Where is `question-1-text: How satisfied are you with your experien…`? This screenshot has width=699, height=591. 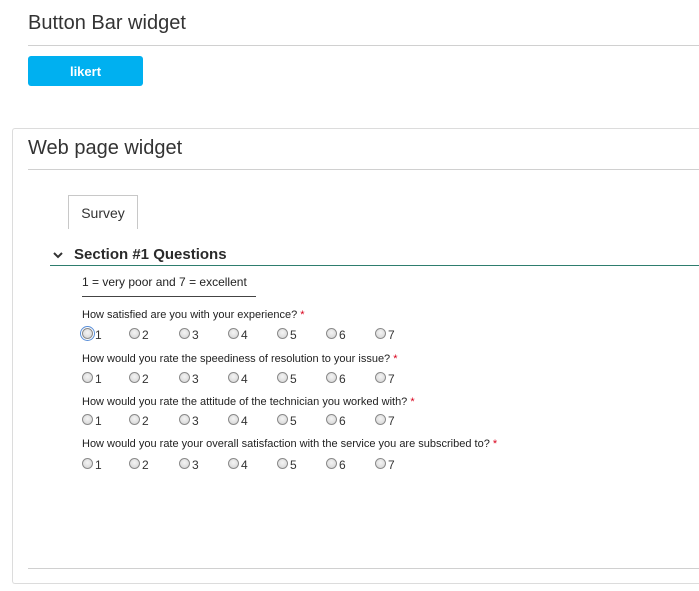
question-1-text: How satisfied are you with your experien… is located at coordinates (190, 315).